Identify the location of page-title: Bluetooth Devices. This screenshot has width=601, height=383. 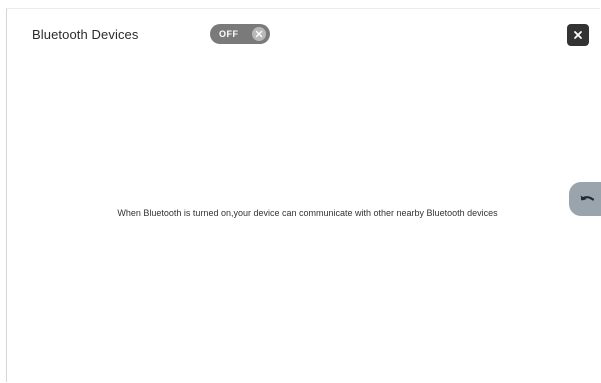
(85, 34).